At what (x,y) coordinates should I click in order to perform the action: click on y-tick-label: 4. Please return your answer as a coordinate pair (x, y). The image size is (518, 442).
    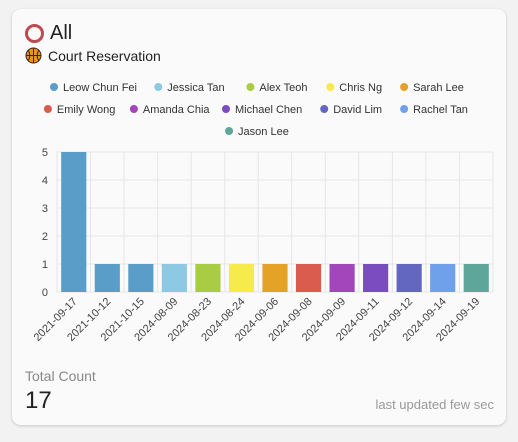
    Looking at the image, I should click on (45, 181).